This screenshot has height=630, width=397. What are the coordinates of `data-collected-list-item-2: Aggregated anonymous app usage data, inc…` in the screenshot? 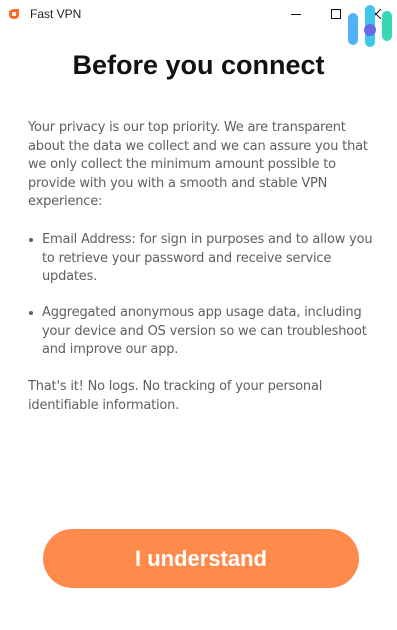 It's located at (200, 332).